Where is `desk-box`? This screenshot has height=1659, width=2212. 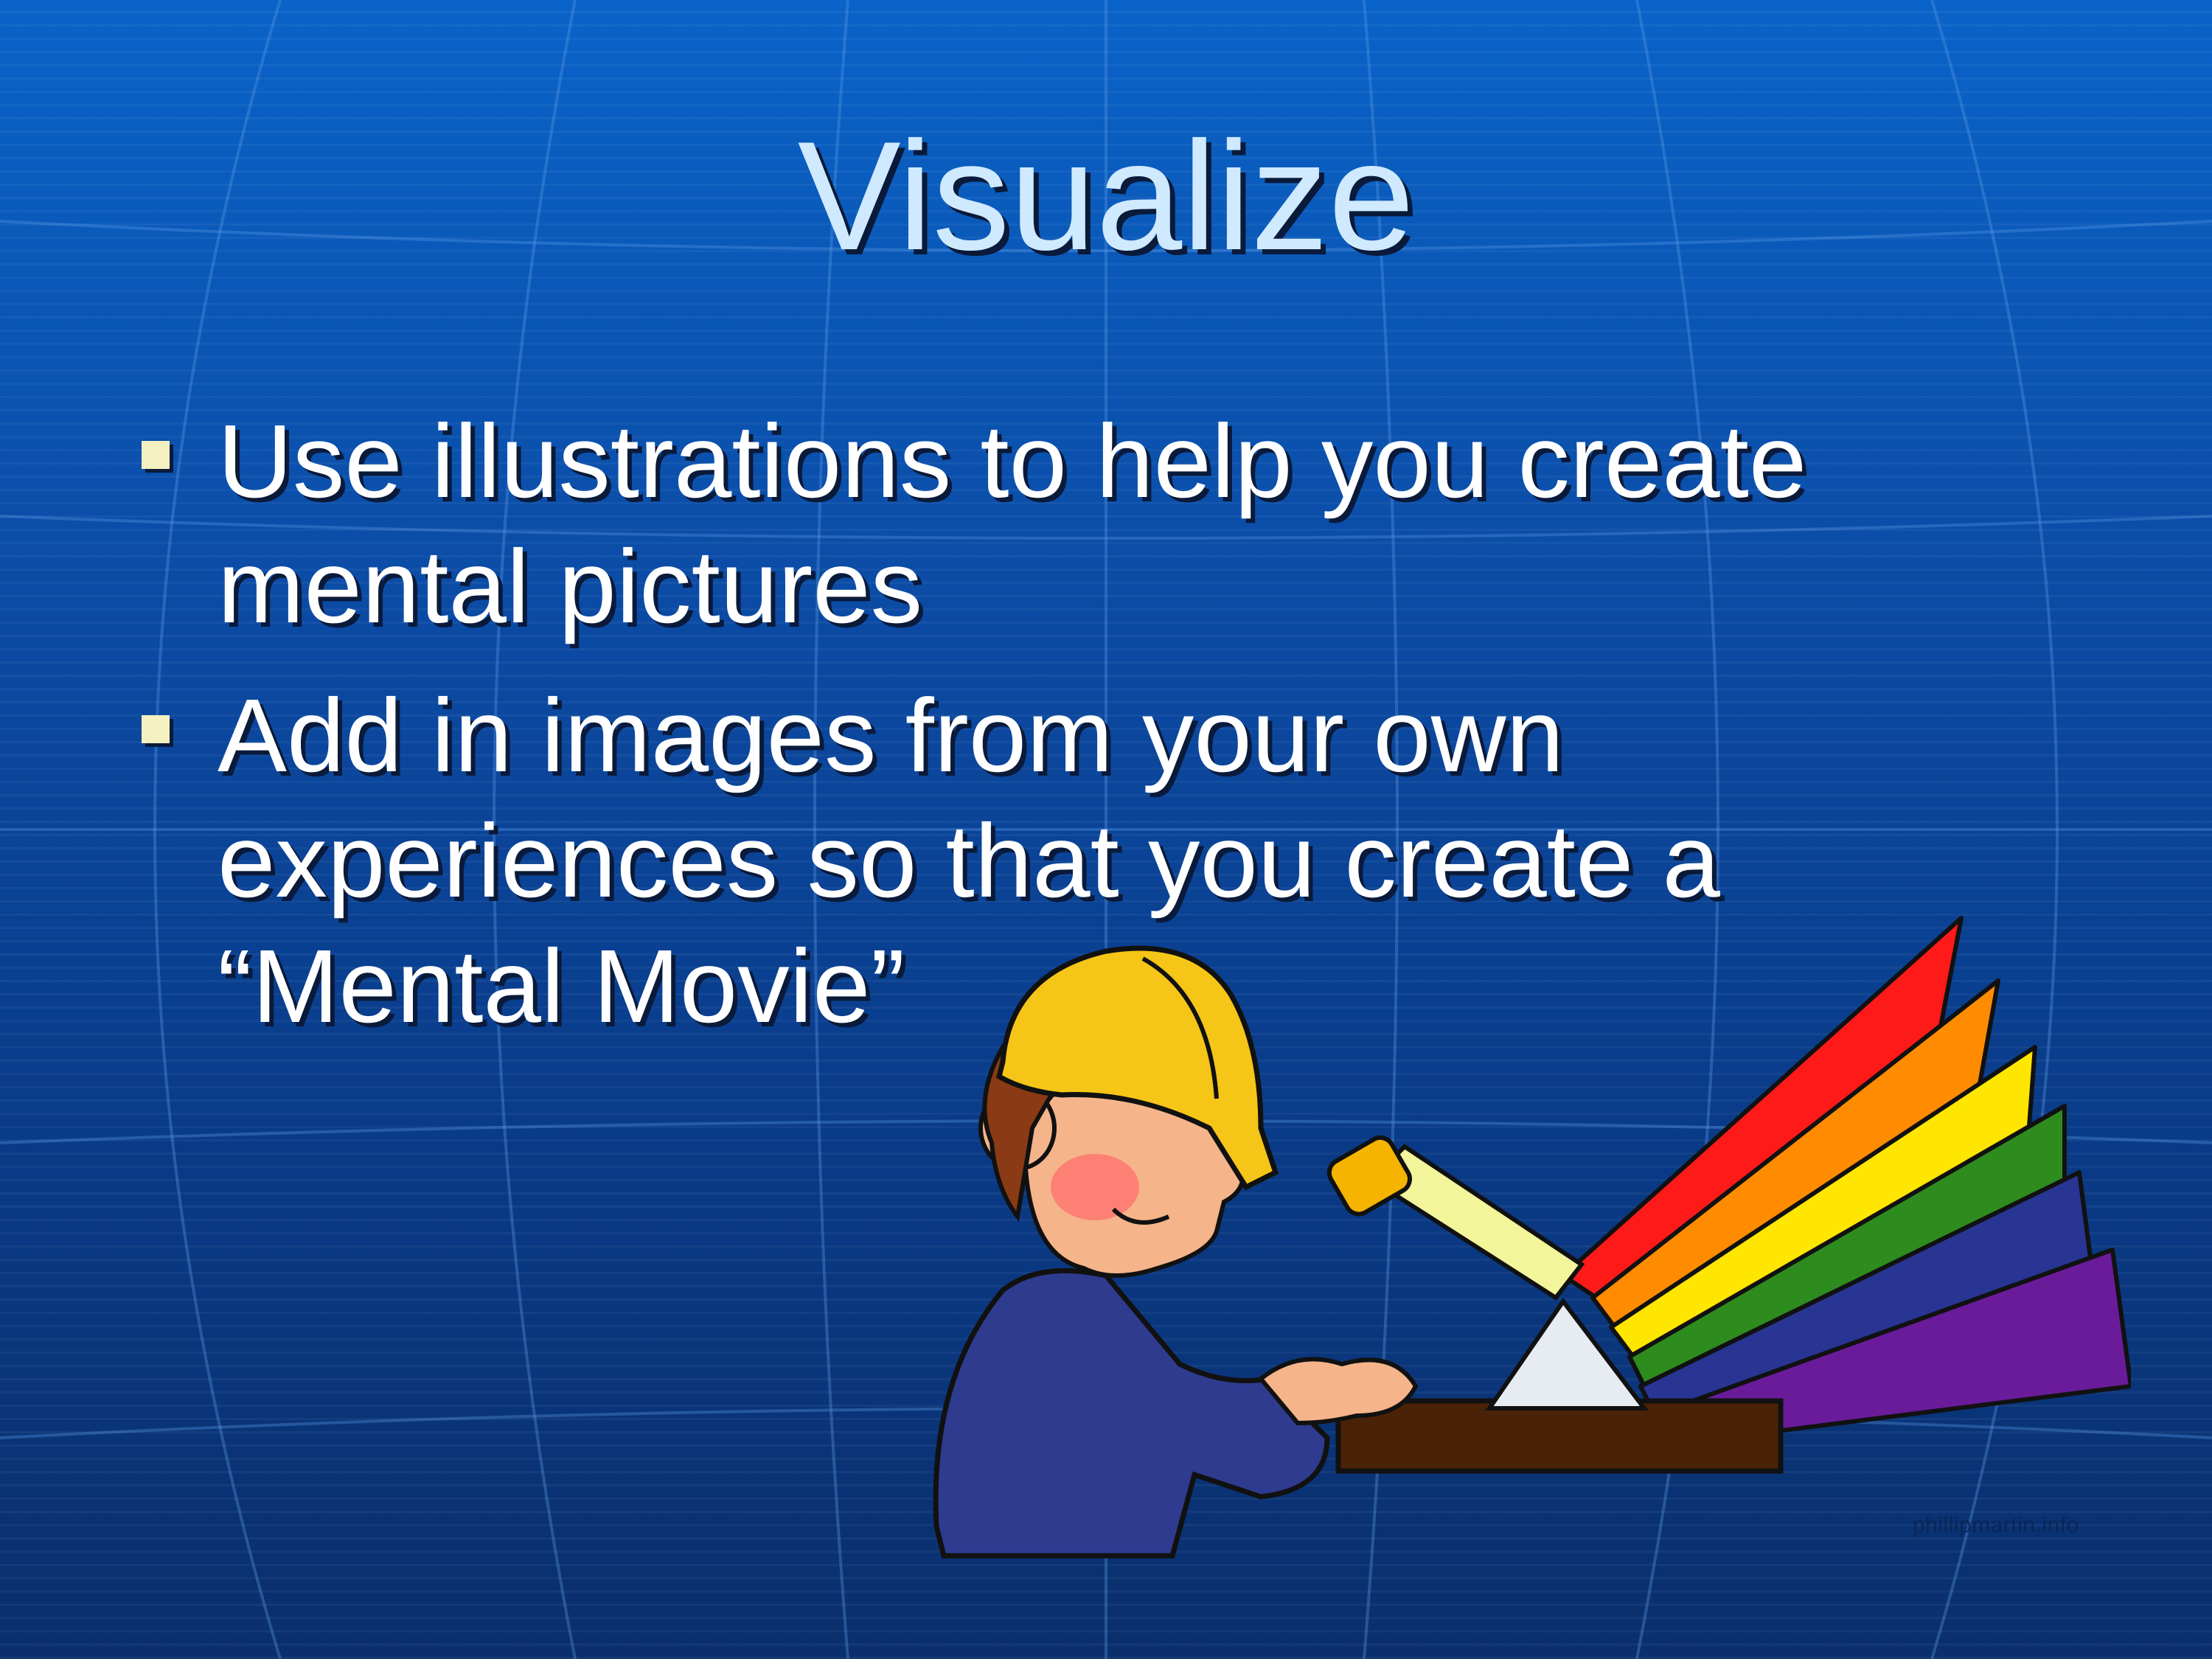 desk-box is located at coordinates (1559, 1436).